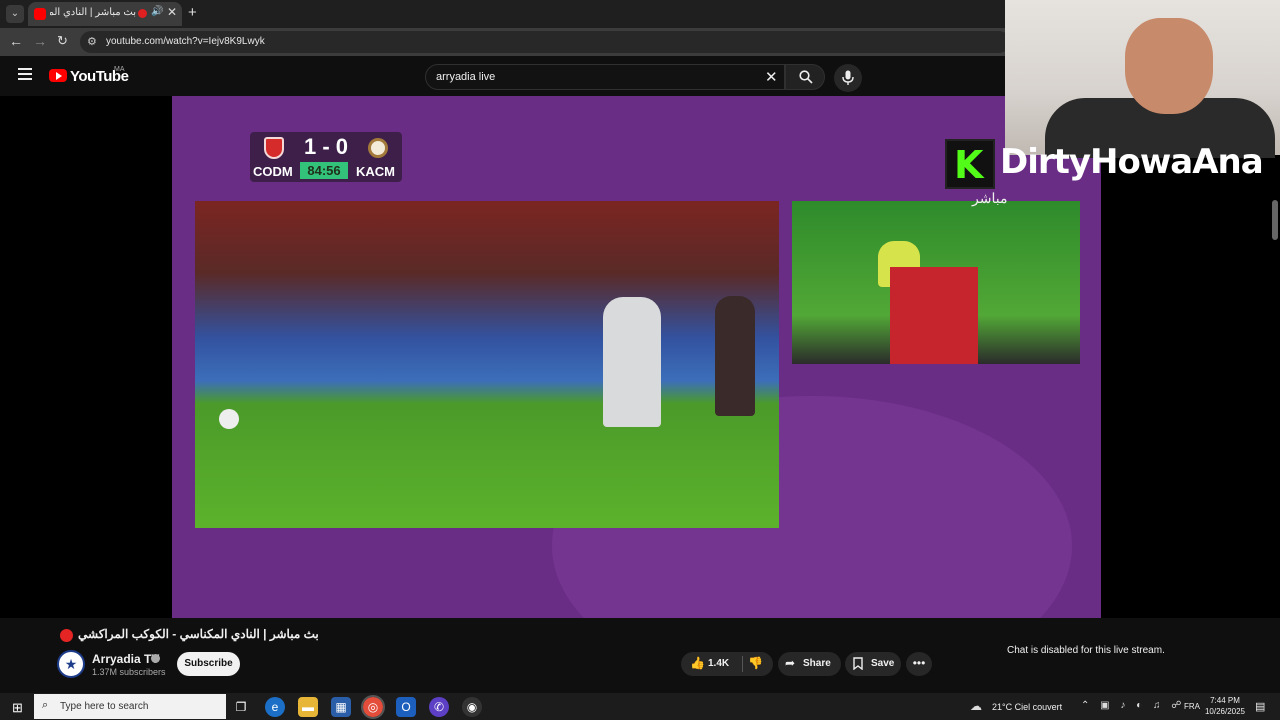 This screenshot has height=720, width=1280. I want to click on reload-icon: ↻, so click(62, 41).